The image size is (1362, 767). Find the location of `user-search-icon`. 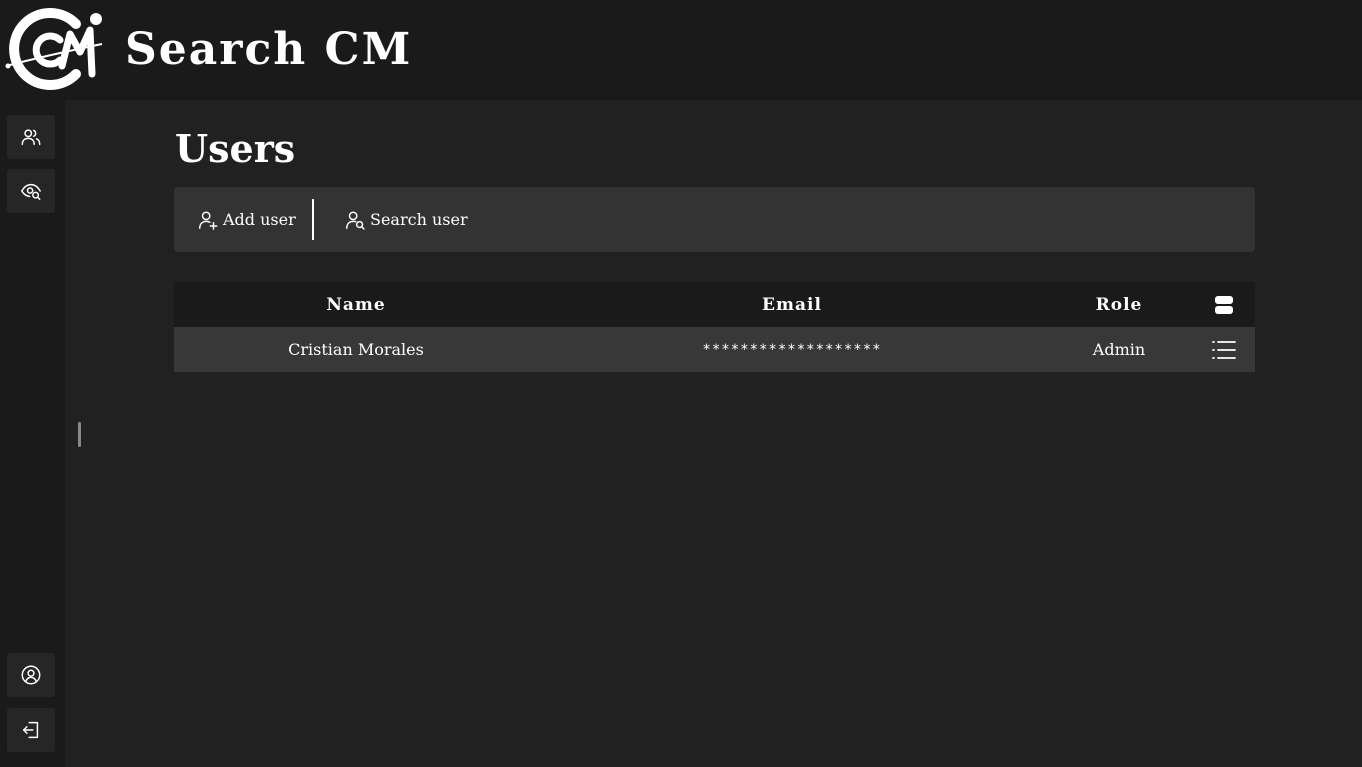

user-search-icon is located at coordinates (355, 220).